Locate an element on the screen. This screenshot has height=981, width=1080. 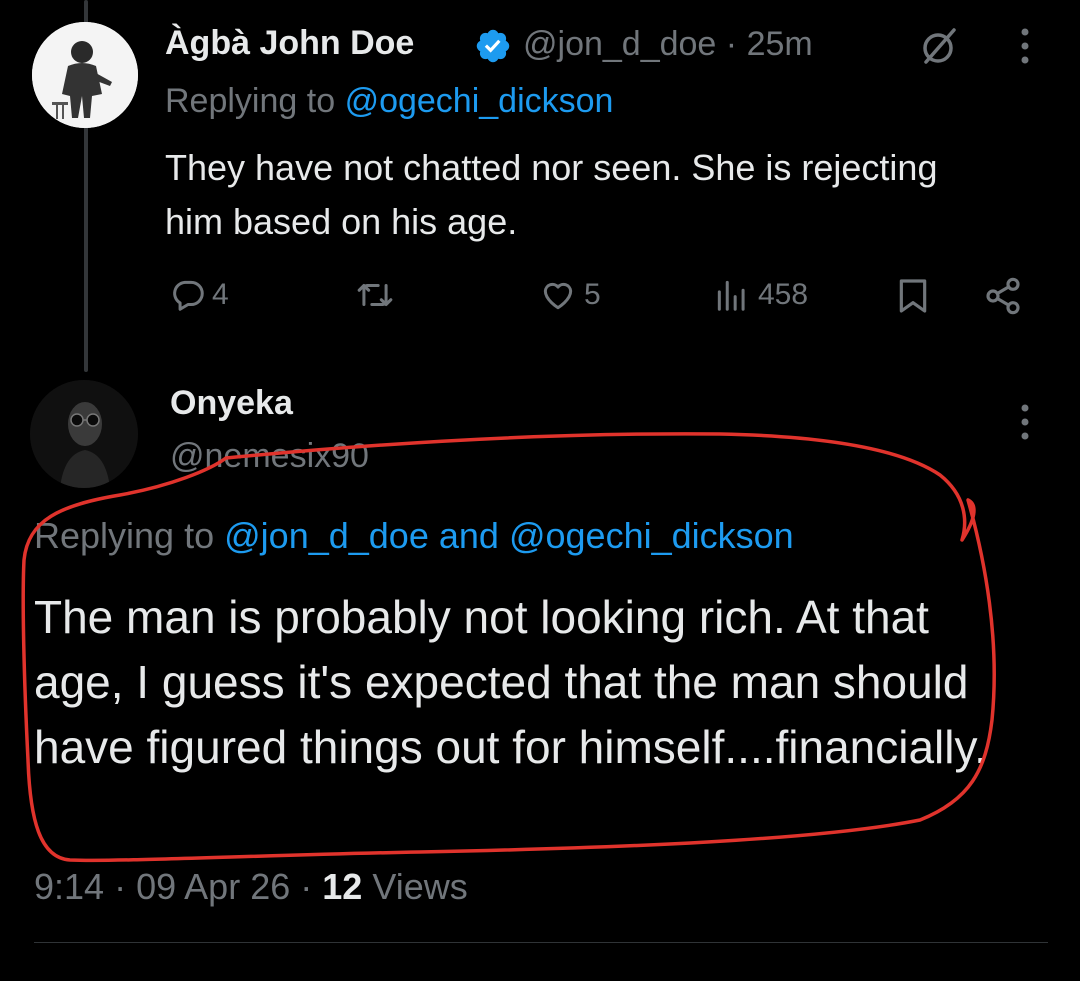
mention-link: @jon_d_doe is located at coordinates (326, 535).